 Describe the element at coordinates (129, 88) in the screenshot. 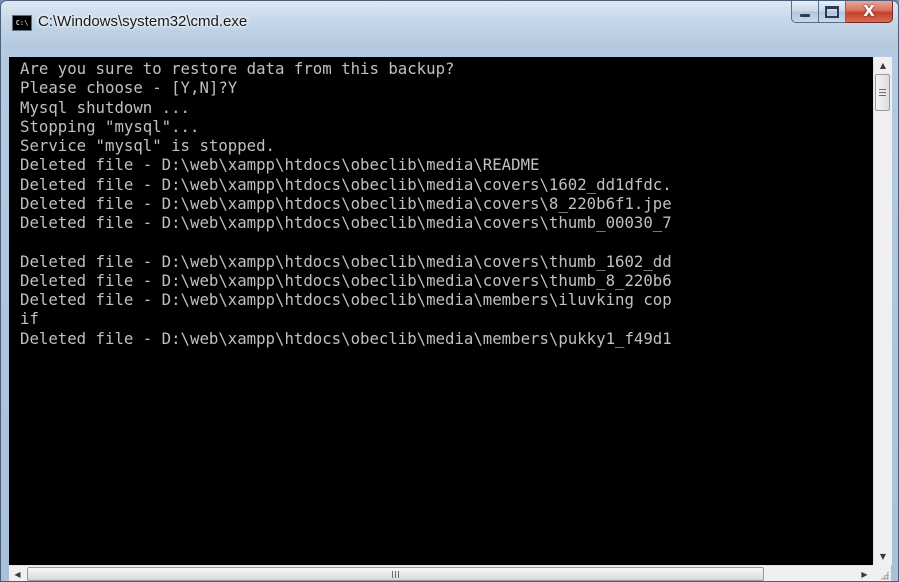

I see `console-line: Please choose - [Y,N]?Y` at that location.